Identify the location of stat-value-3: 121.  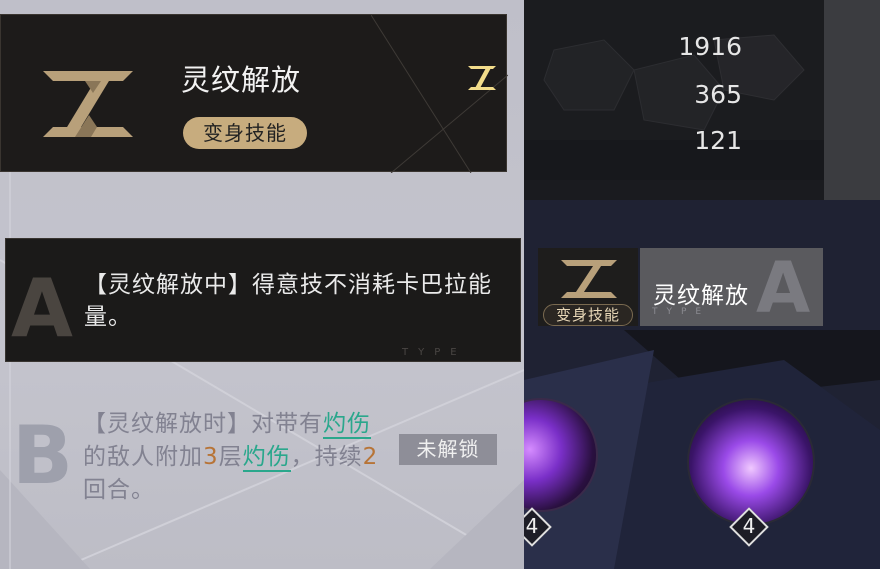
(718, 140).